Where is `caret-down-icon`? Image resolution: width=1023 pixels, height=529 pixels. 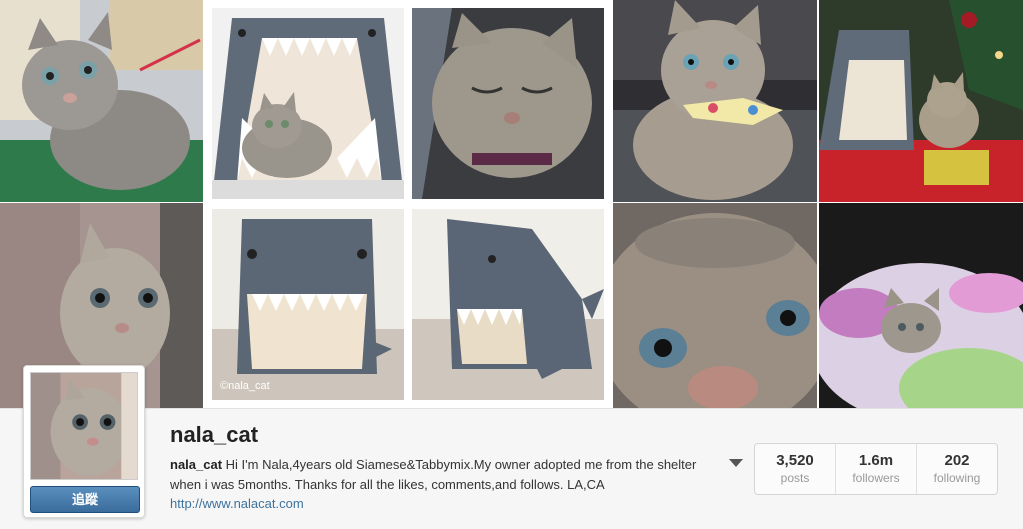 caret-down-icon is located at coordinates (736, 462).